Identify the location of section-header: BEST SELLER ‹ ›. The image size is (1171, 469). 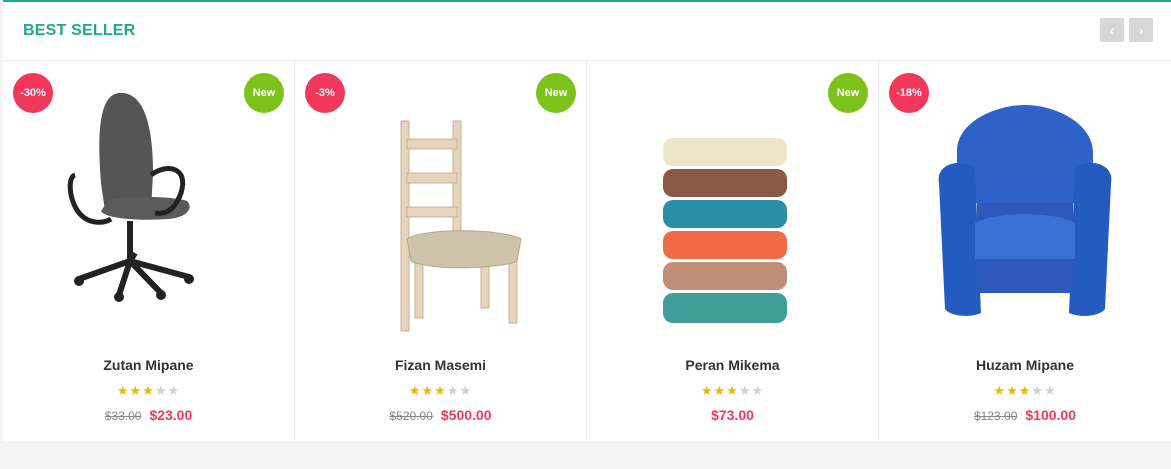
(587, 31).